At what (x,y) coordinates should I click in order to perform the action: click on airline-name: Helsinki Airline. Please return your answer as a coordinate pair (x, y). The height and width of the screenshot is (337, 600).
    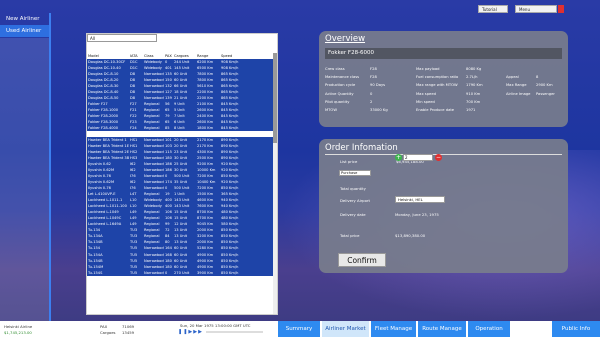
    Looking at the image, I should click on (18, 326).